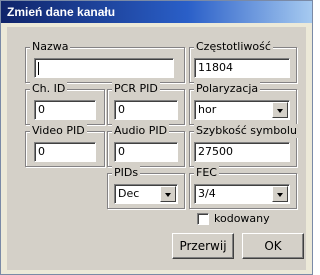 Image resolution: width=320 pixels, height=275 pixels. Describe the element at coordinates (242, 194) in the screenshot. I see `fec-select: 3/4` at that location.